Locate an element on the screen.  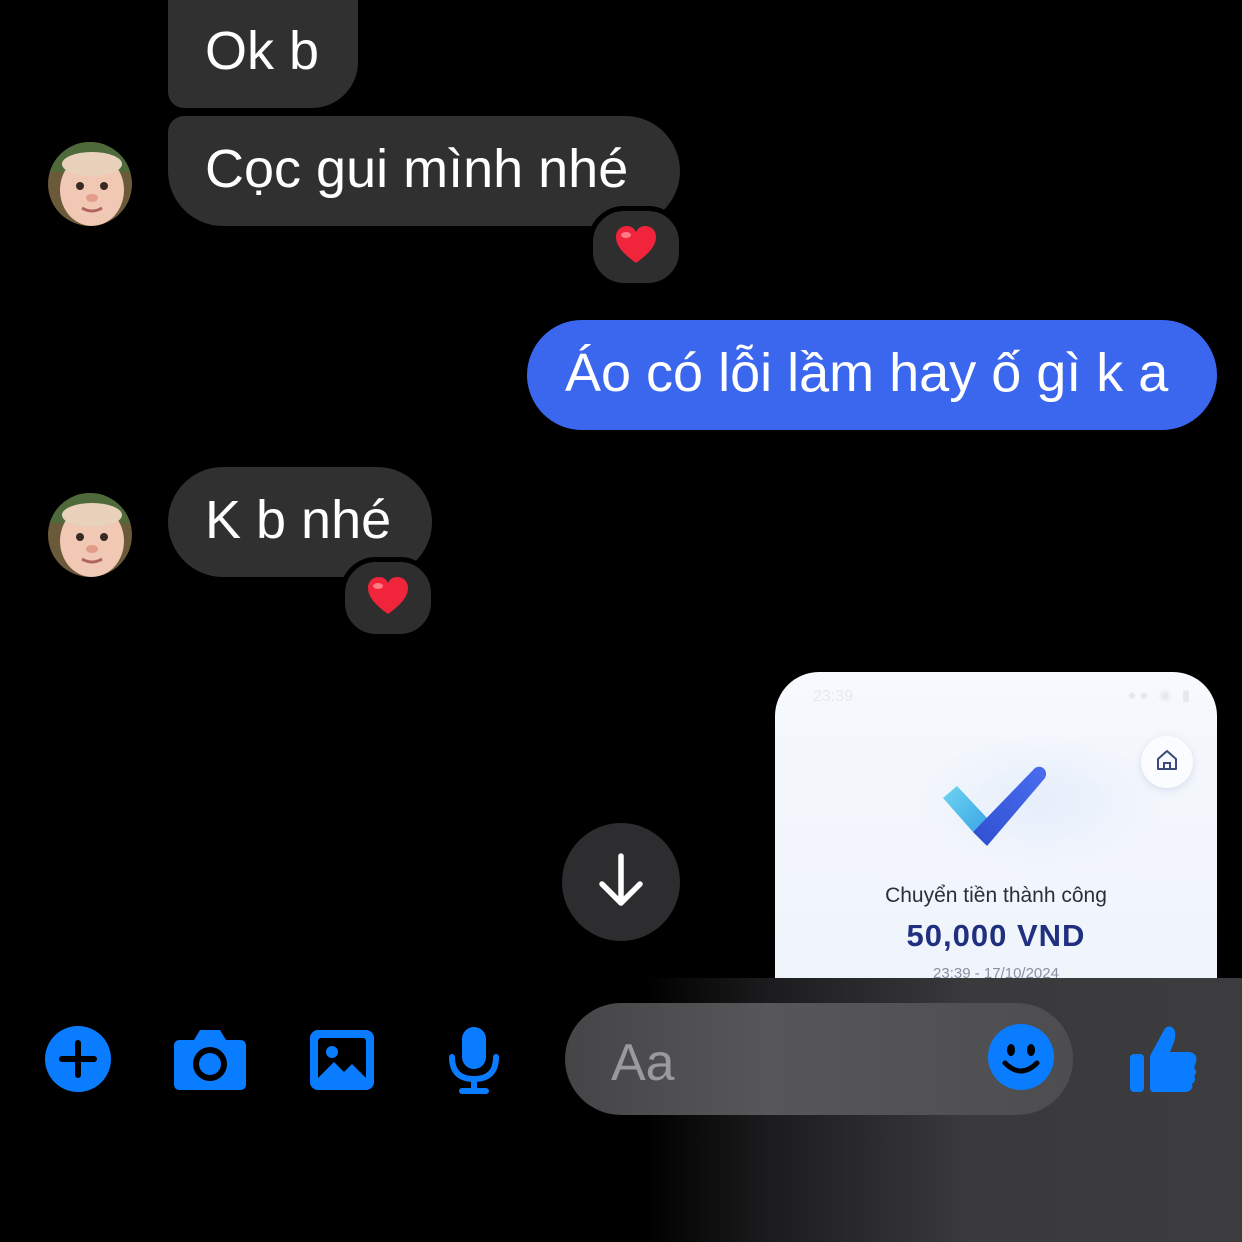
message-input-placeholder: Aa is located at coordinates (643, 1063).